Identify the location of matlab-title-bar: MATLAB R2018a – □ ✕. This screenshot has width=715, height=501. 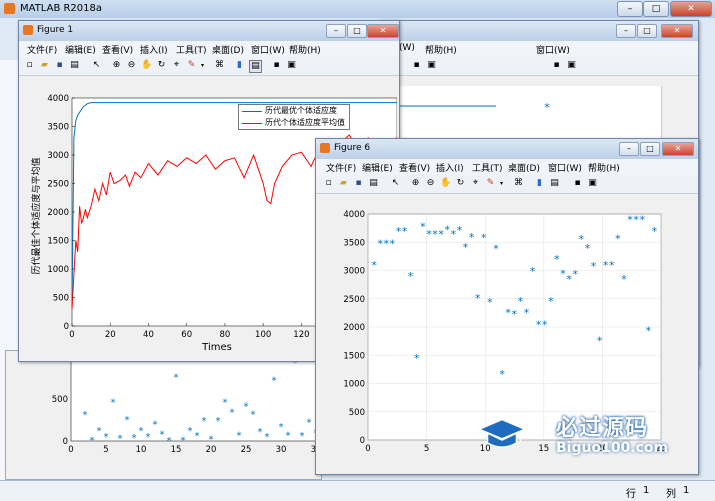
(357, 9).